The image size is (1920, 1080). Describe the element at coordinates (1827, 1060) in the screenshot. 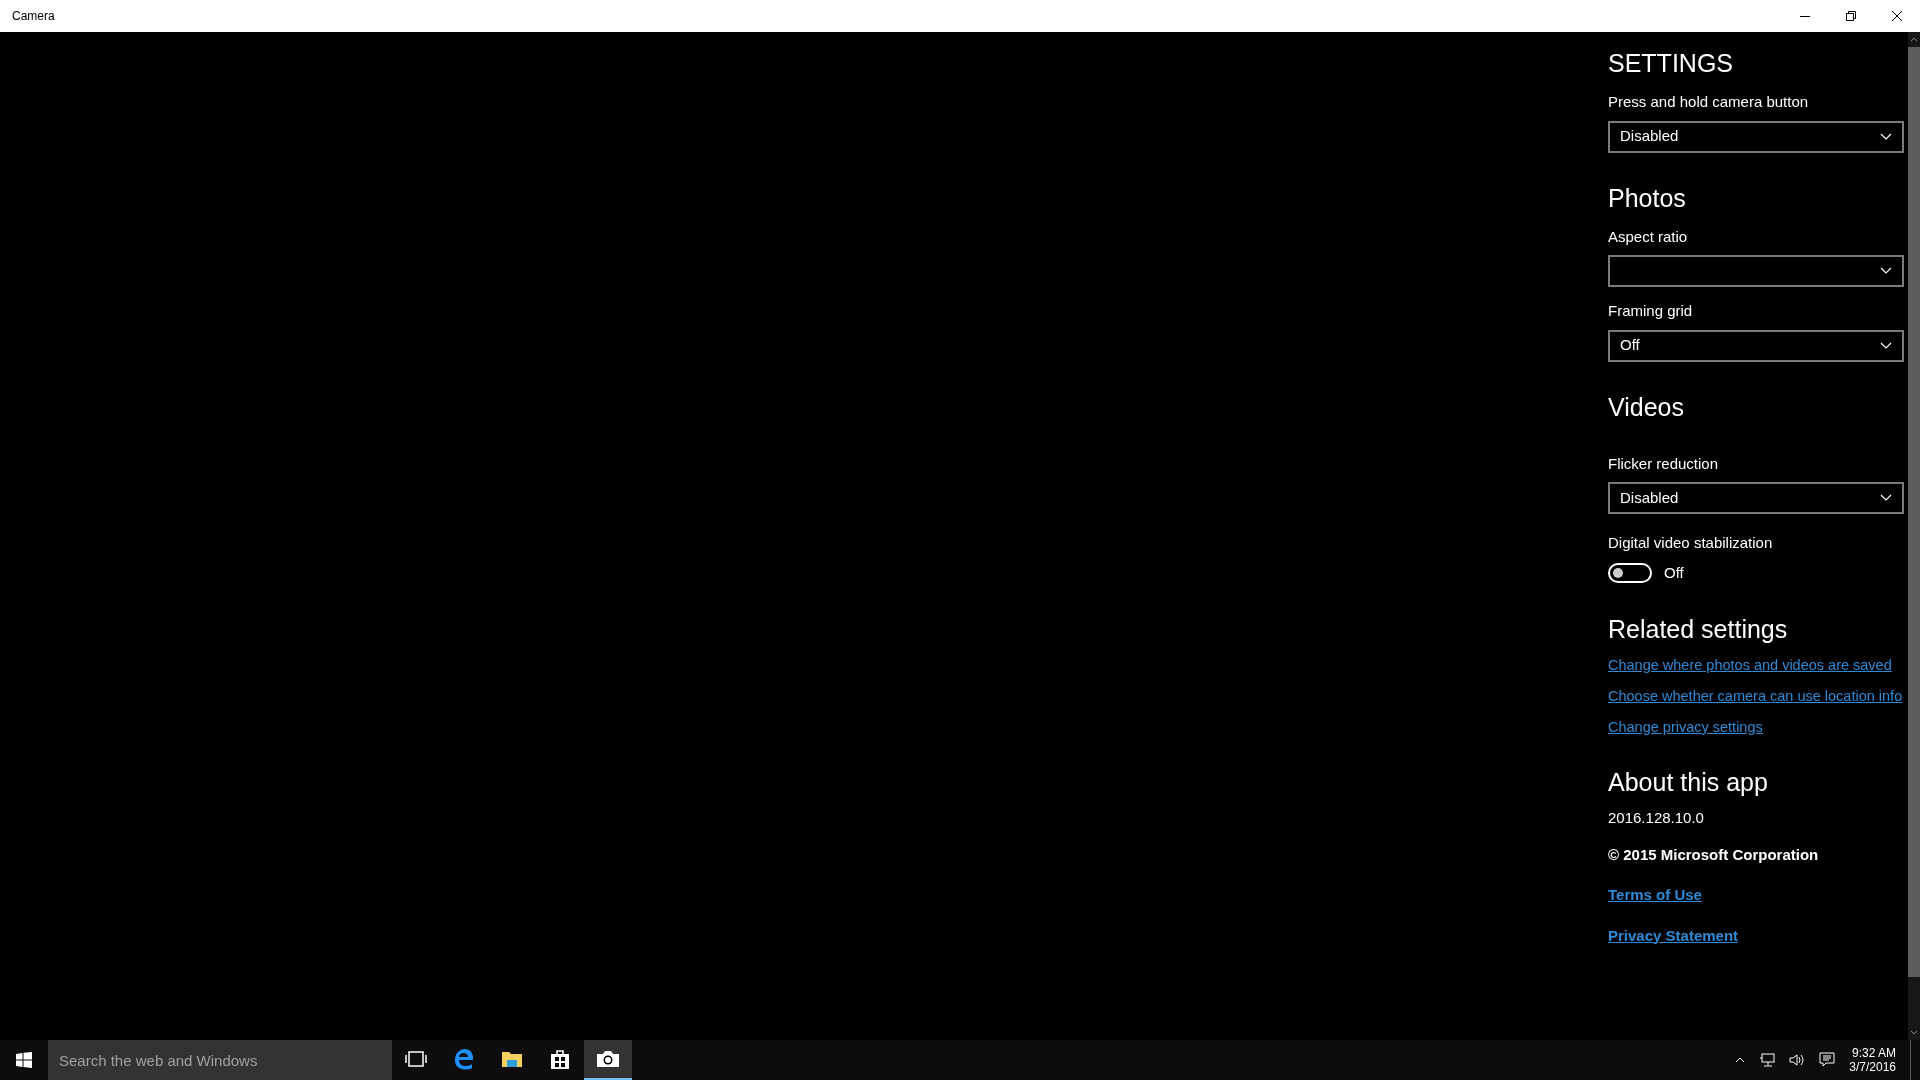

I see `message-icon` at that location.